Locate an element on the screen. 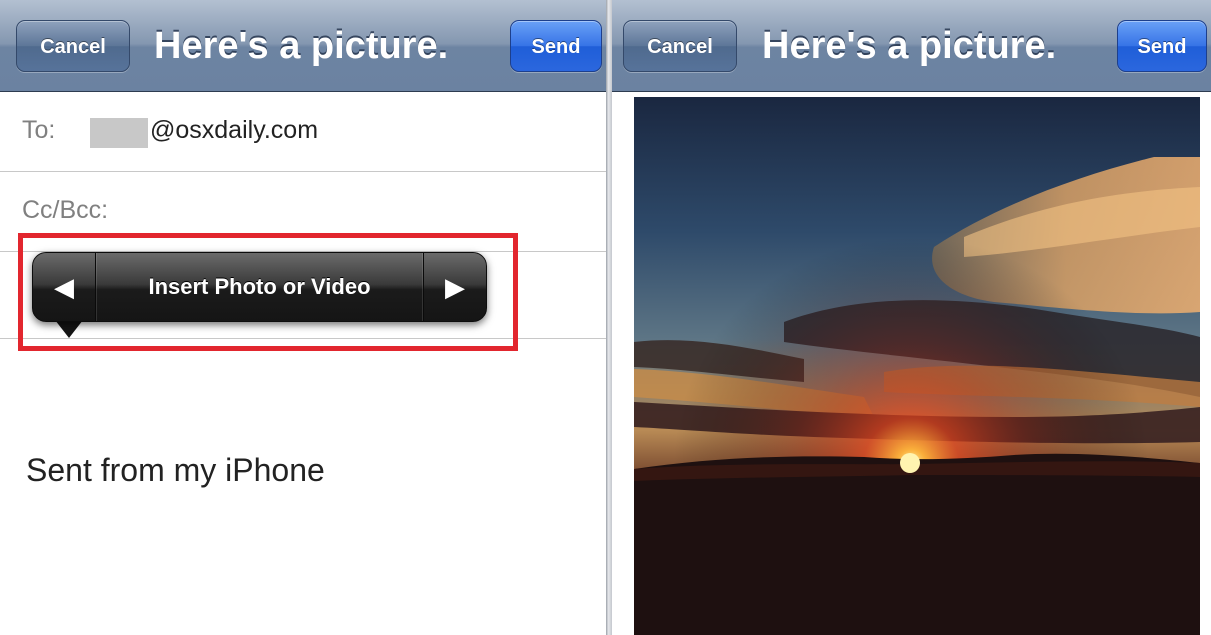 The image size is (1211, 635). popover-pointer is located at coordinates (69, 329).